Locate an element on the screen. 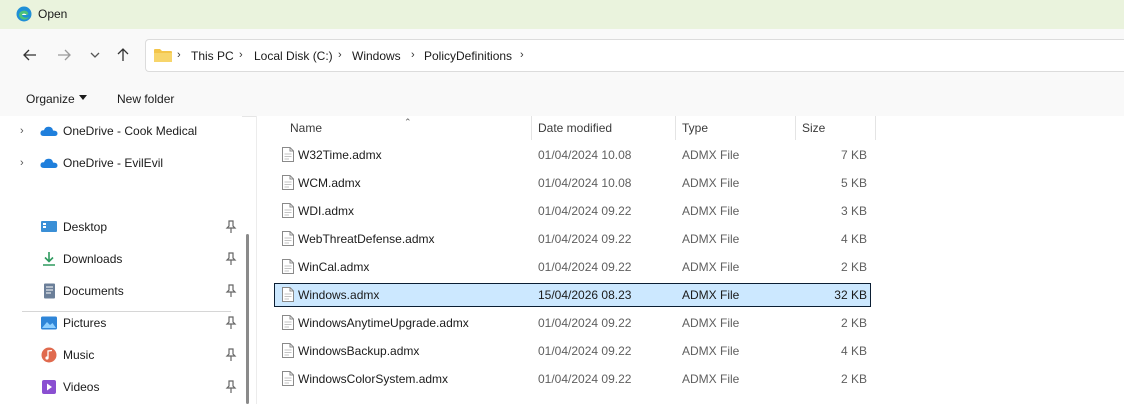  desktop-icon is located at coordinates (49, 226).